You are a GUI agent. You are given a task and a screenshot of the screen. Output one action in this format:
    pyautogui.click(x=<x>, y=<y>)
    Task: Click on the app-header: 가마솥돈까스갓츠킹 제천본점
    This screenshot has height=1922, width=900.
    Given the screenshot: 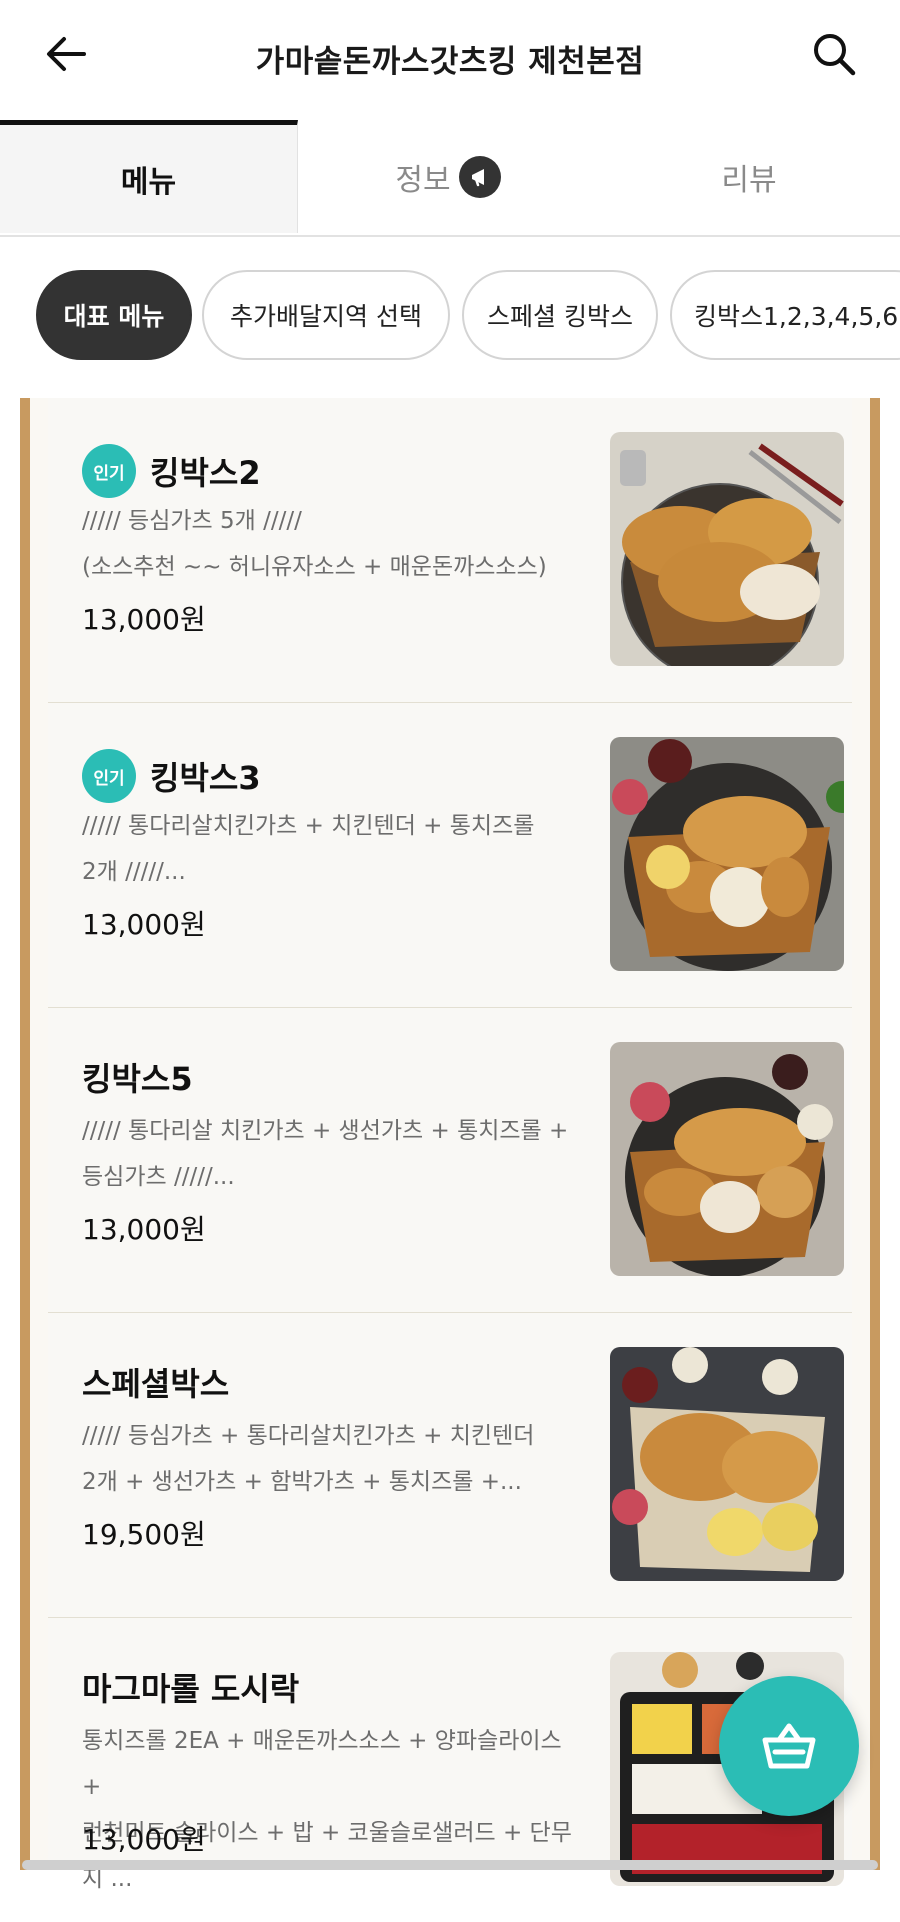 What is the action you would take?
    pyautogui.click(x=450, y=57)
    